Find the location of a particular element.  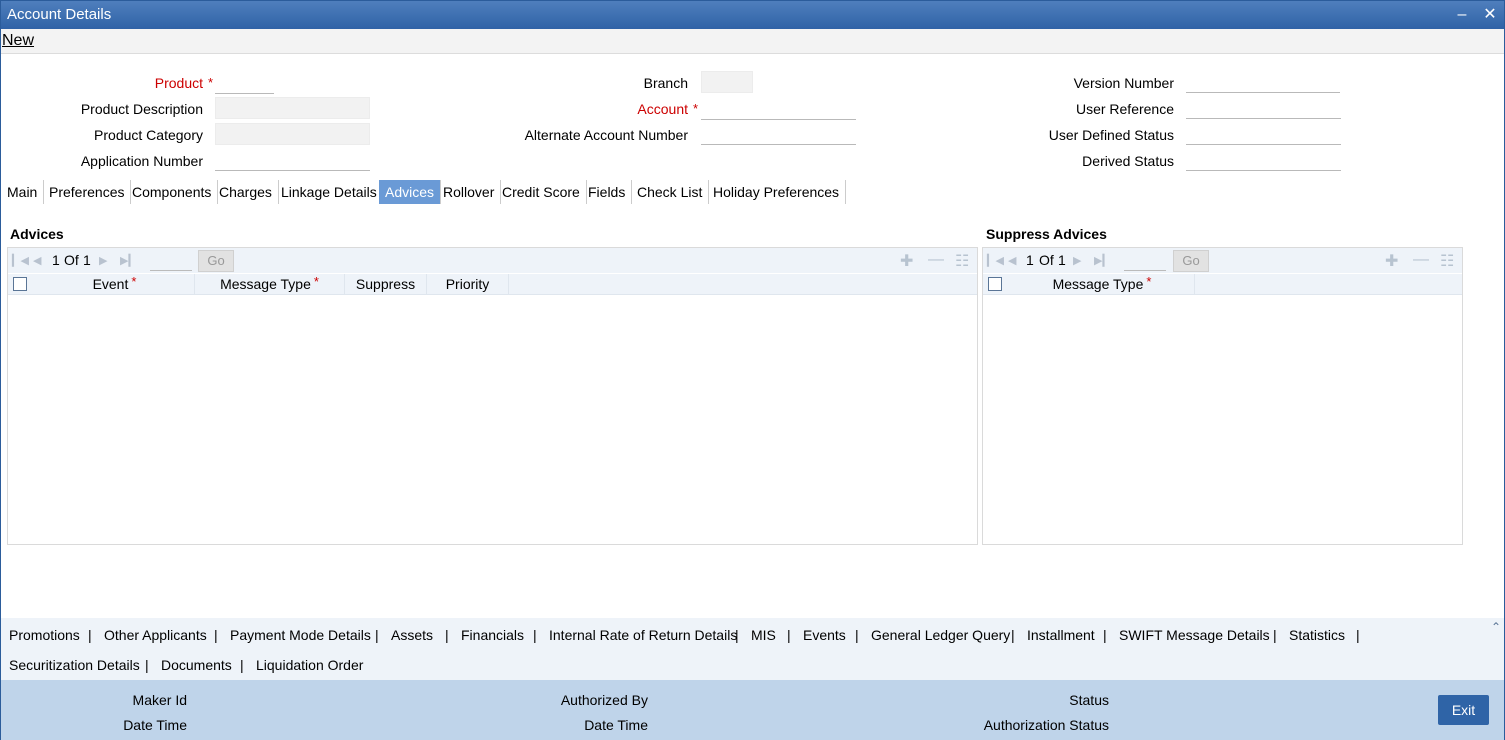

user-reference-field is located at coordinates (1263, 108).